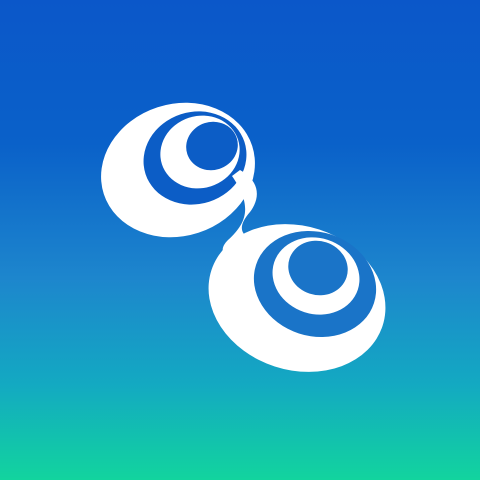  Describe the element at coordinates (297, 298) in the screenshot. I see `lower-swirl` at that location.